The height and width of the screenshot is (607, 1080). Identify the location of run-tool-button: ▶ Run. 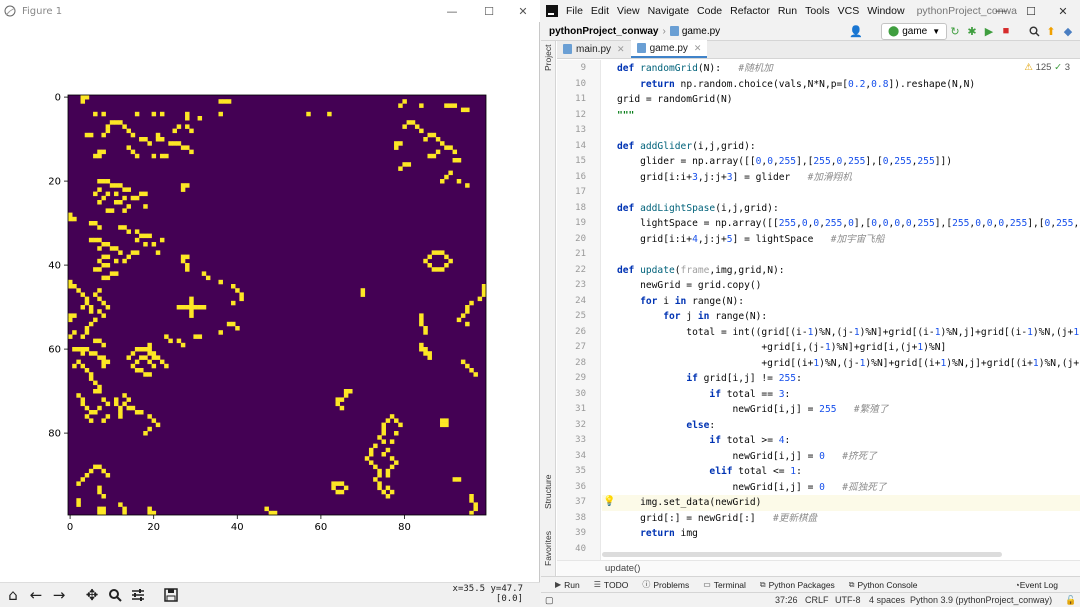
(567, 585).